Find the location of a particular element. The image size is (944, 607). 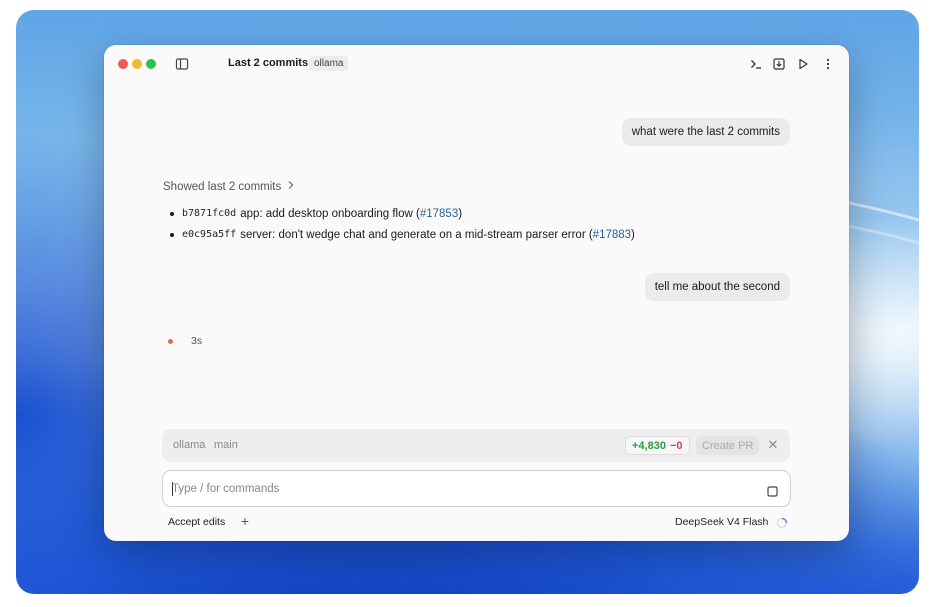

tool-summary-toggle: Showed last 2 commits is located at coordinates (229, 186).